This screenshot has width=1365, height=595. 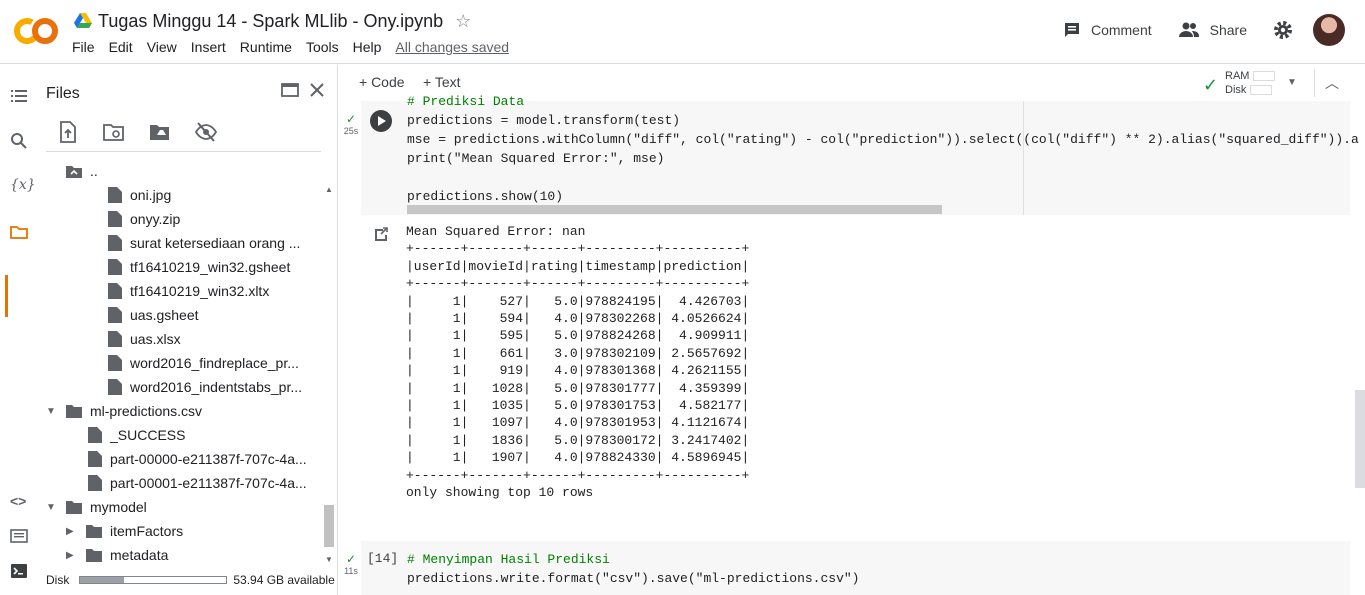 I want to click on cell-1-status: ✓ 25s, so click(x=351, y=124).